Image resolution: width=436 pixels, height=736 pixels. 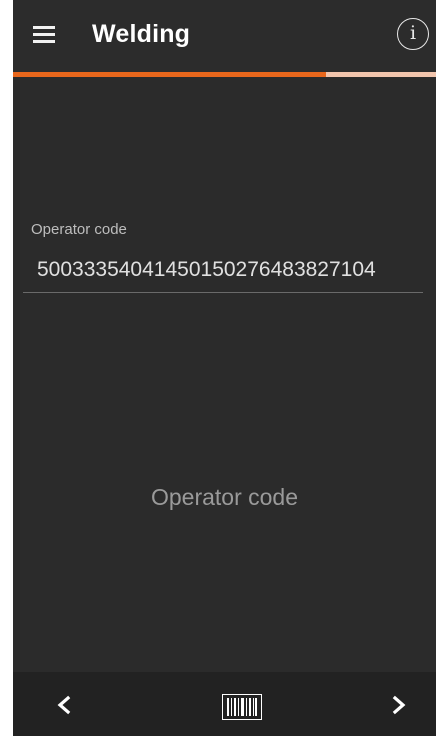 What do you see at coordinates (413, 34) in the screenshot?
I see `info-icon: i` at bounding box center [413, 34].